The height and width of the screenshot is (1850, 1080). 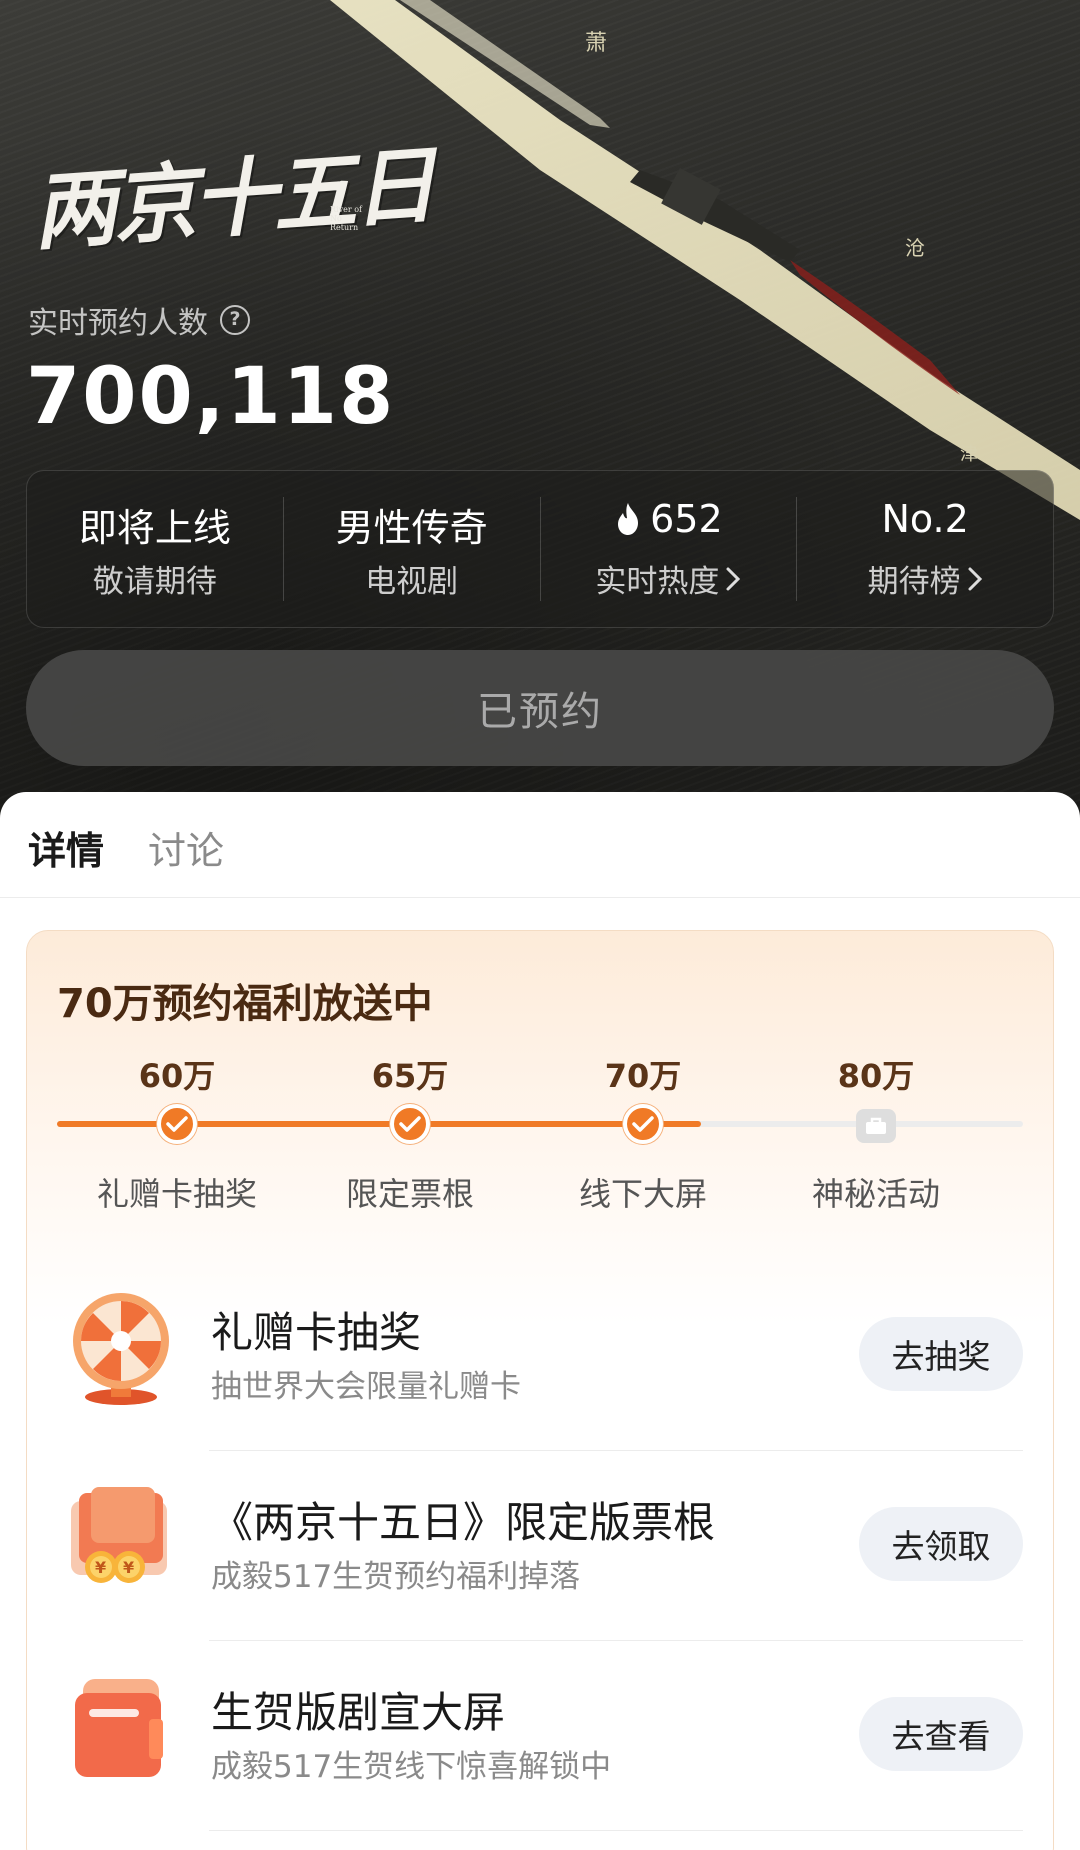 I want to click on tab-divider, so click(x=540, y=897).